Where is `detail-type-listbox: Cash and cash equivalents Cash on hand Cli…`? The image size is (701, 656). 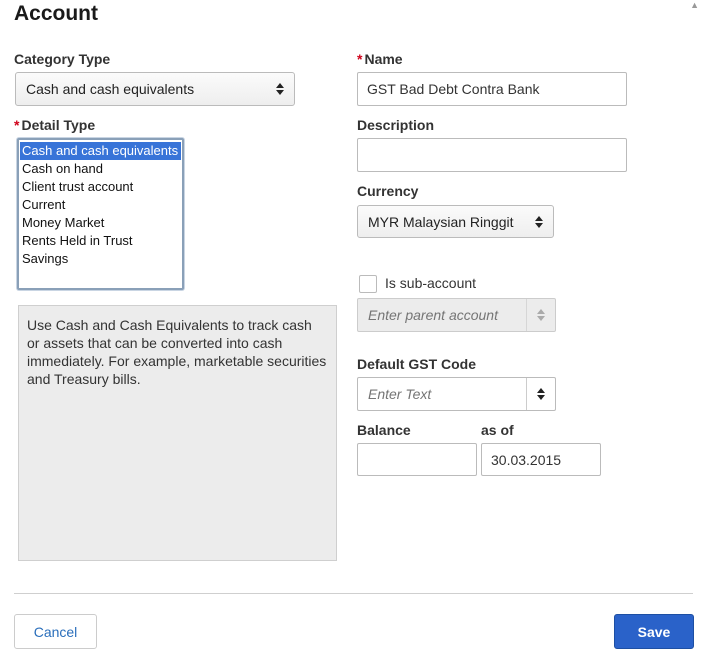 detail-type-listbox: Cash and cash equivalents Cash on hand Cli… is located at coordinates (100, 214).